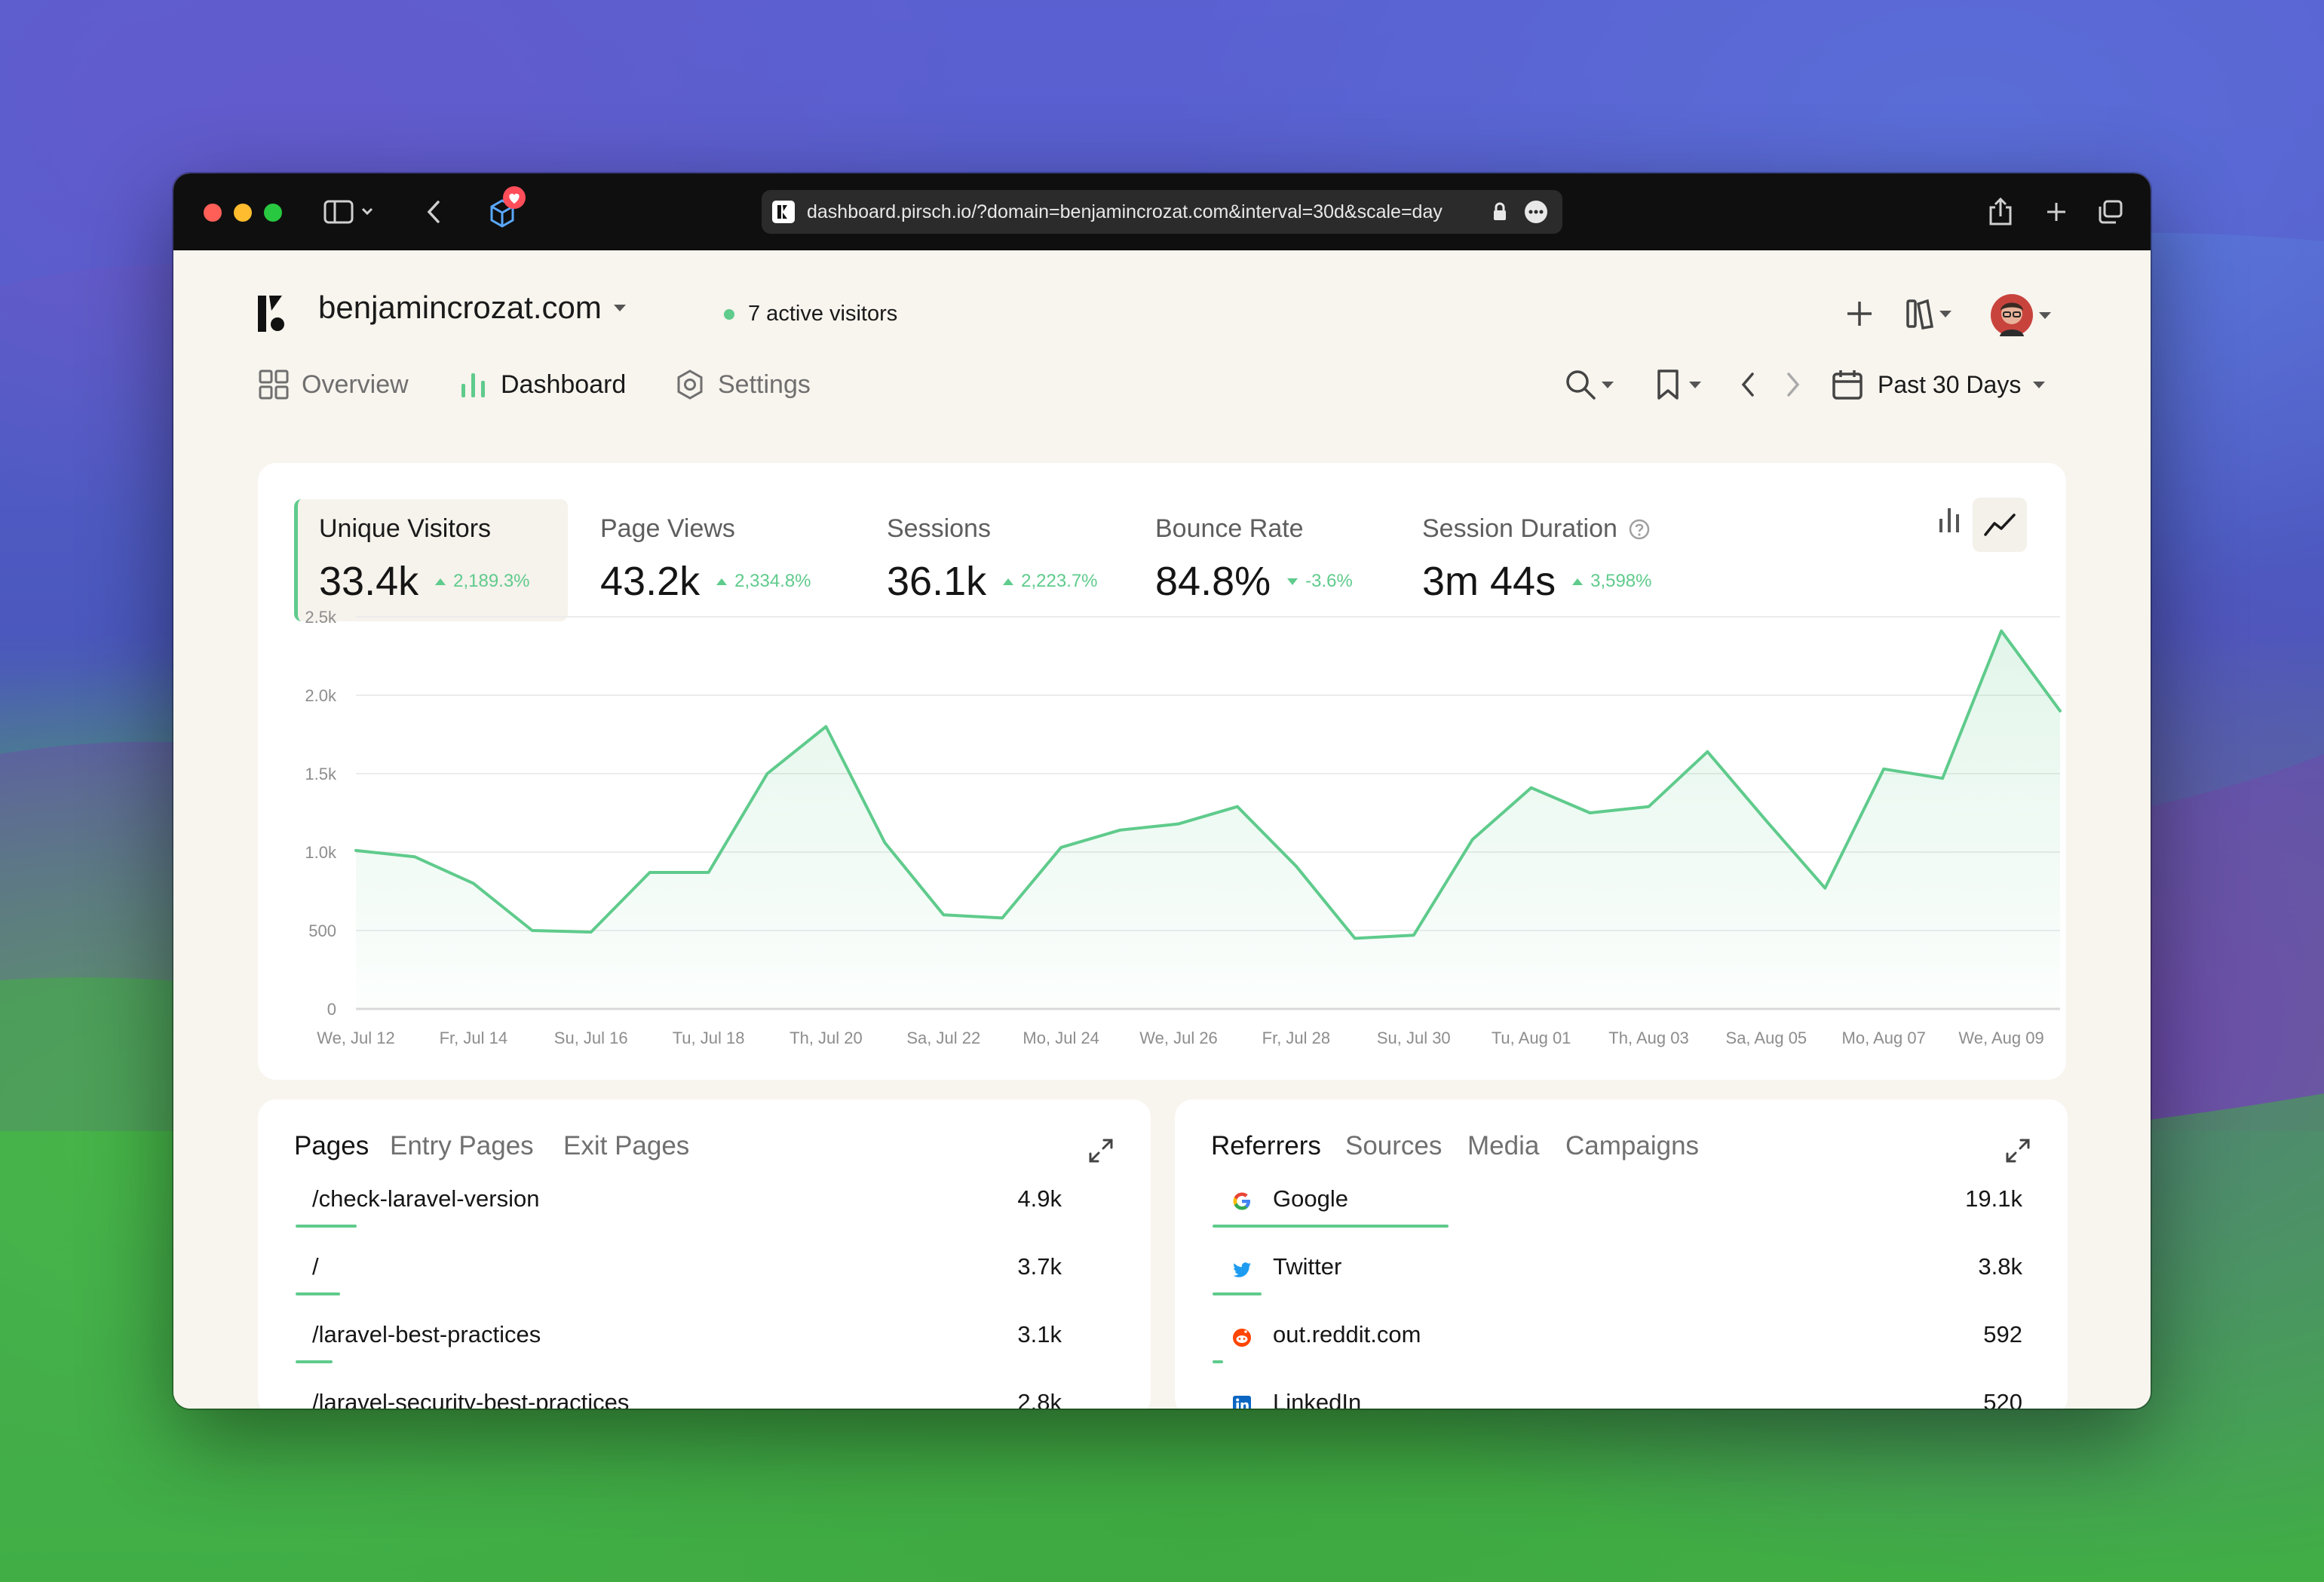 The height and width of the screenshot is (1582, 2324). Describe the element at coordinates (213, 213) in the screenshot. I see `close-window-button` at that location.